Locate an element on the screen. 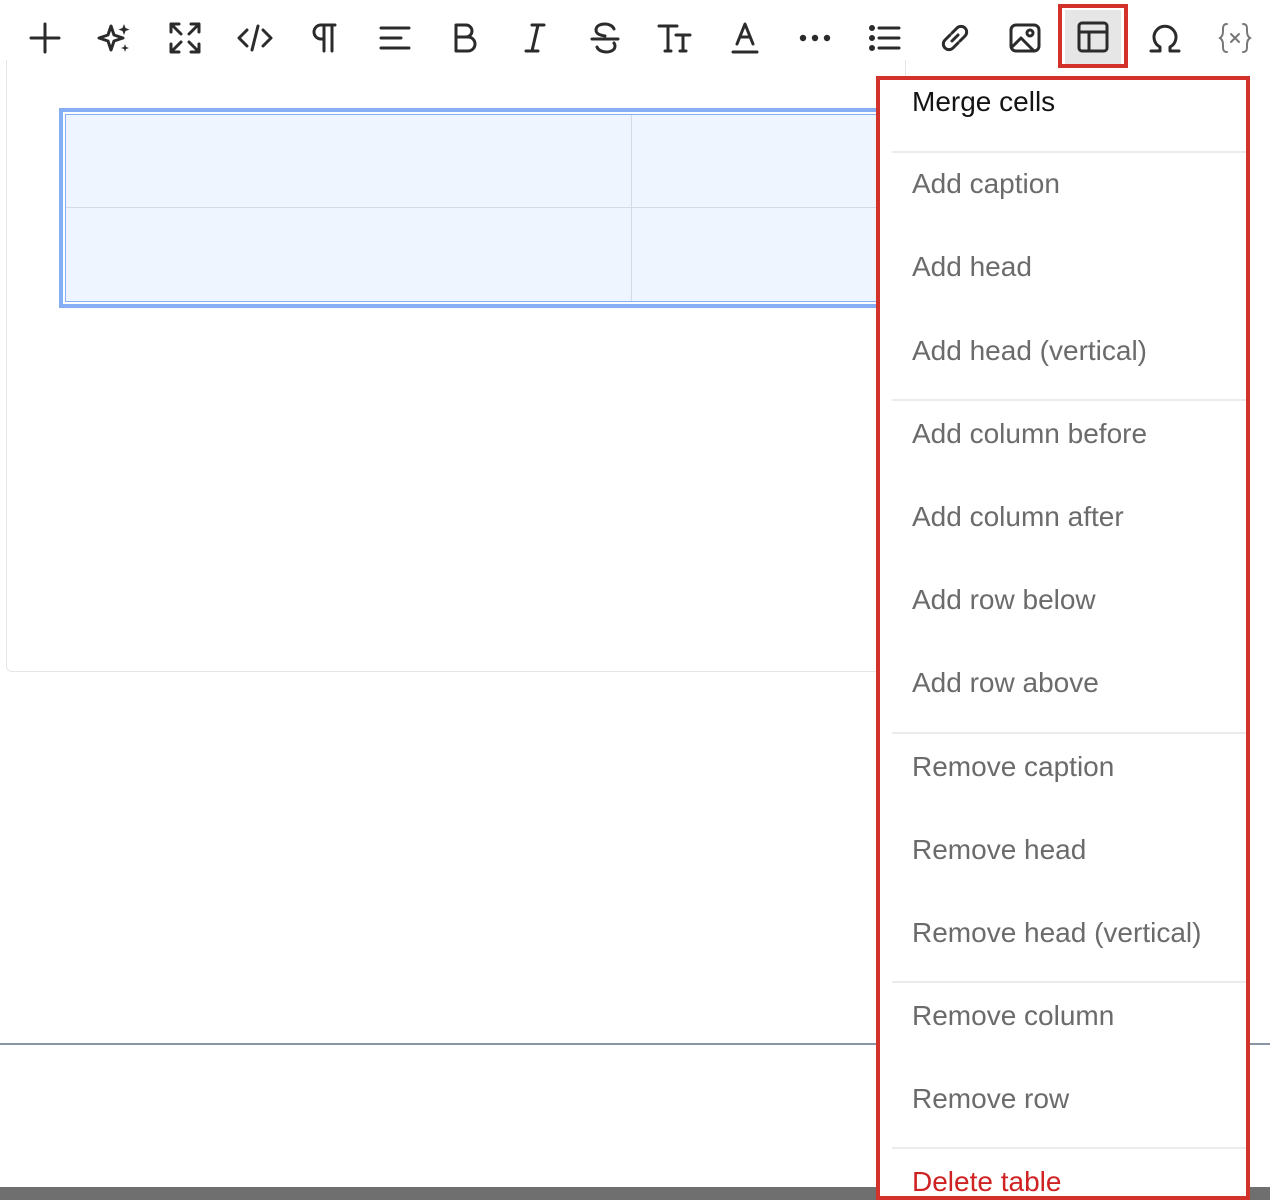 The width and height of the screenshot is (1270, 1200). link-icon is located at coordinates (955, 38).